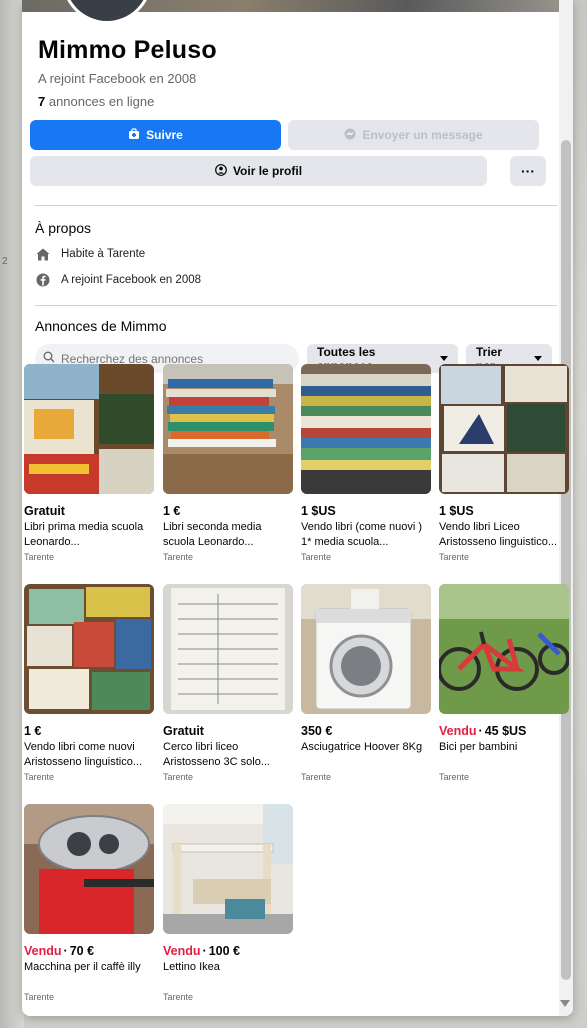 The height and width of the screenshot is (1028, 587). Describe the element at coordinates (267, 171) in the screenshot. I see `view-profile-label: Voir le profil` at that location.